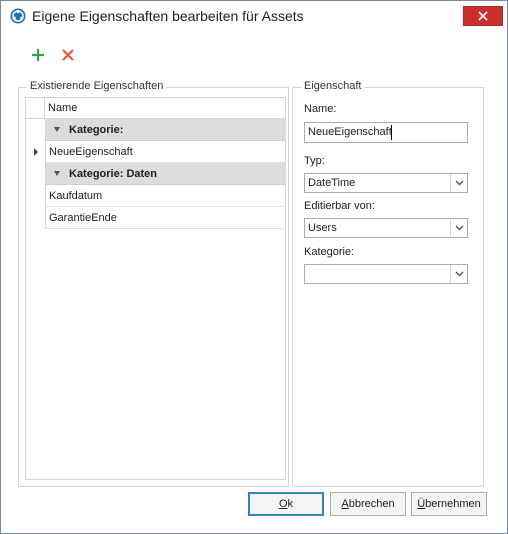 This screenshot has height=534, width=508. What do you see at coordinates (391, 132) in the screenshot?
I see `text-caret` at bounding box center [391, 132].